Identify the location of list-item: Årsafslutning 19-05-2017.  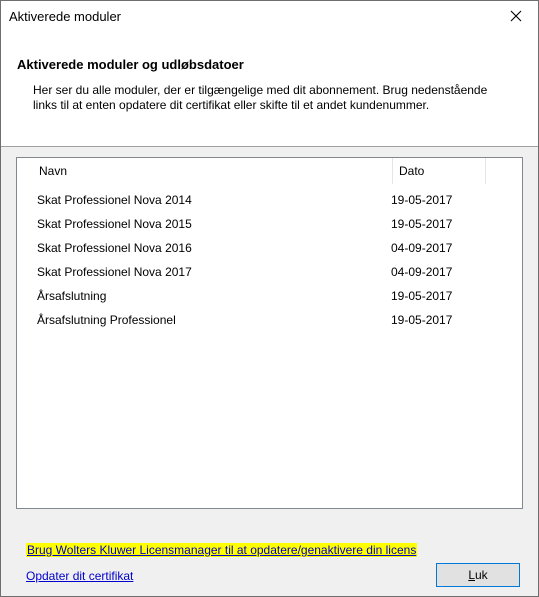
(269, 296).